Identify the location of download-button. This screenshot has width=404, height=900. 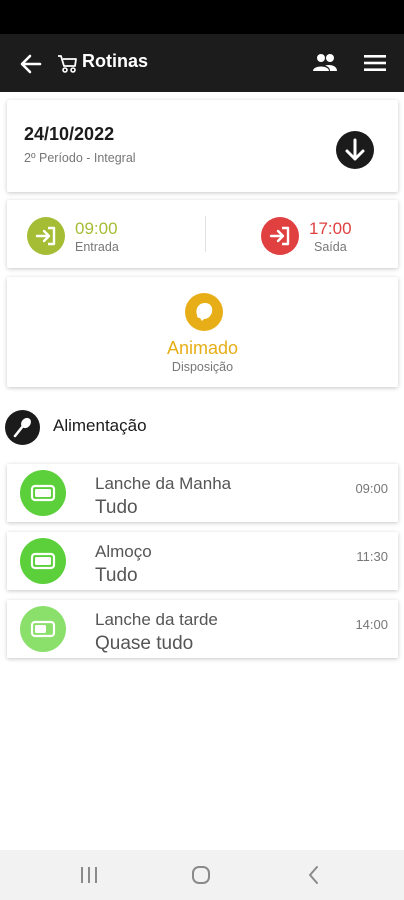
(355, 150).